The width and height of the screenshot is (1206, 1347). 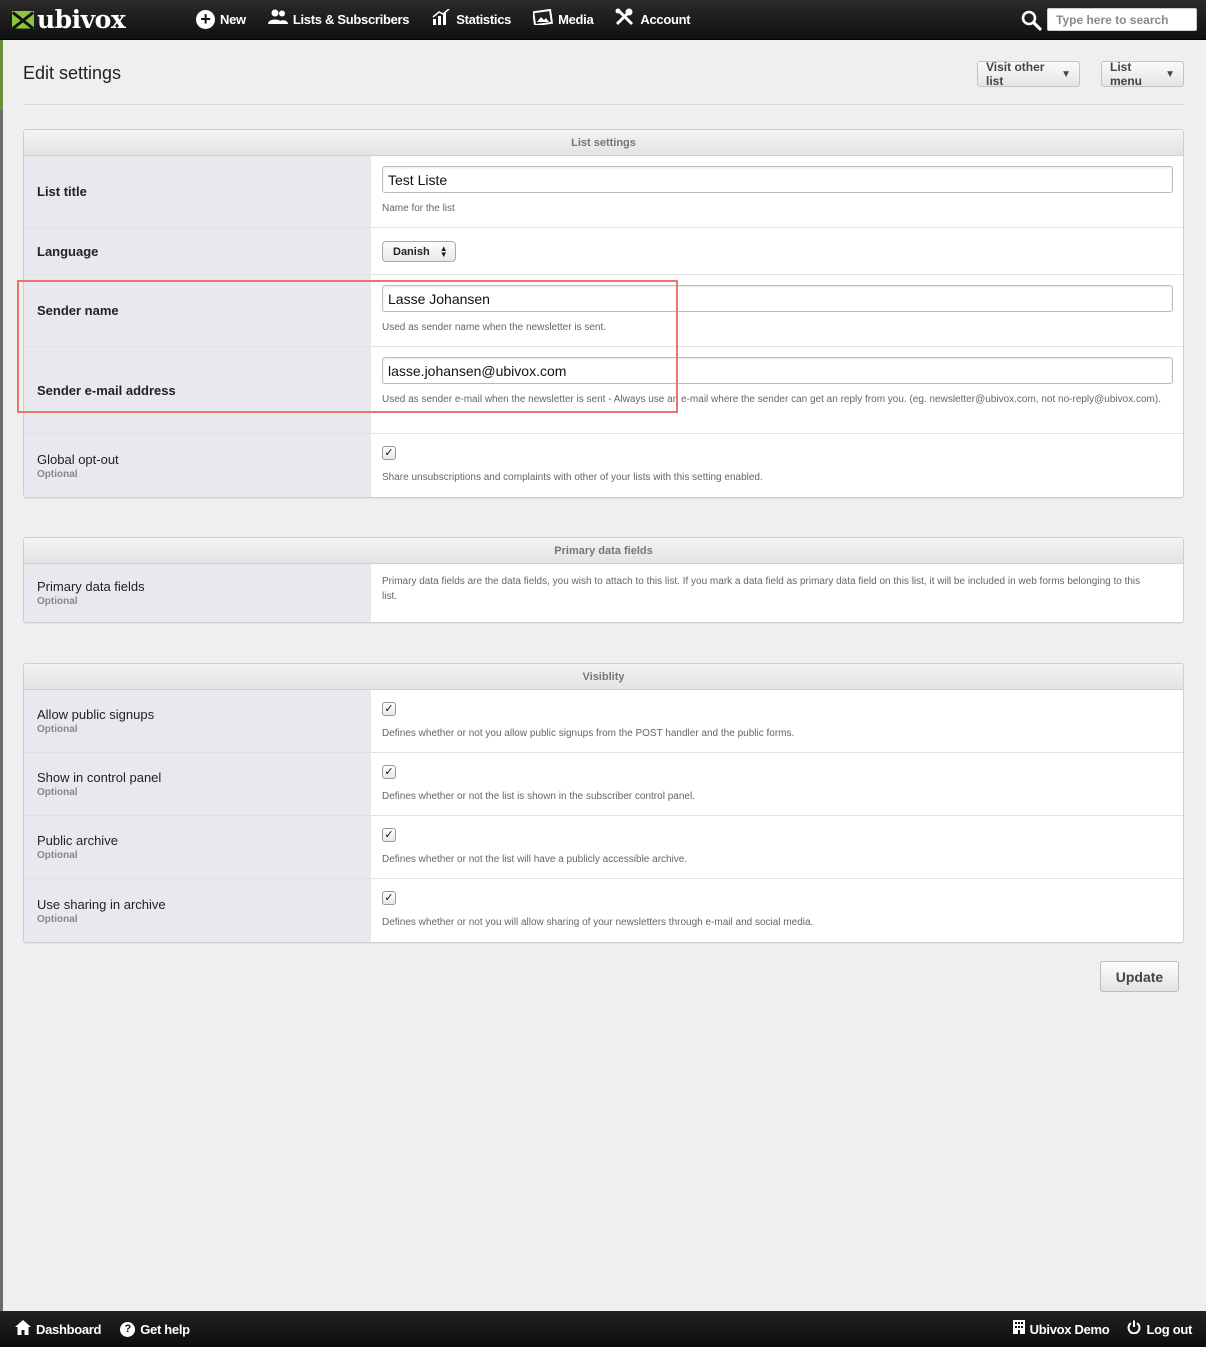 What do you see at coordinates (603, 551) in the screenshot?
I see `panel-header: Primary data fields` at bounding box center [603, 551].